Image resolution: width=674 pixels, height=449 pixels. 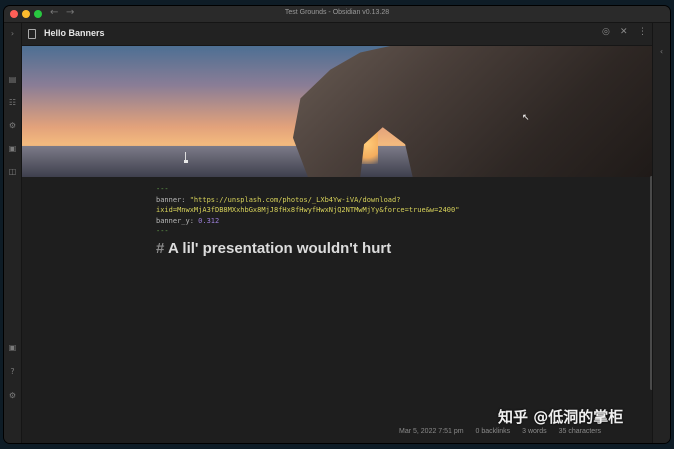 I want to click on close-pane-icon: ✕, so click(x=624, y=32).